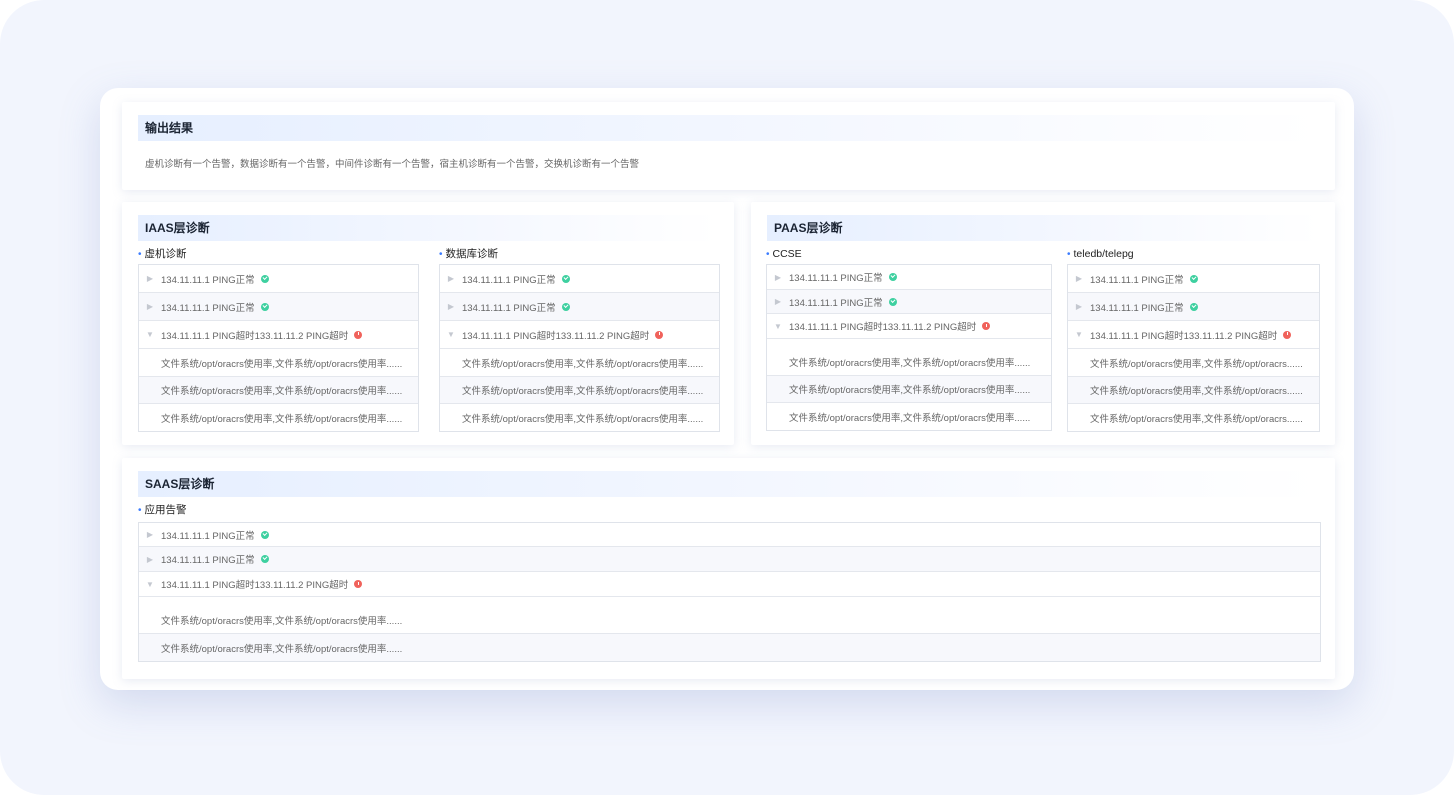 Image resolution: width=1454 pixels, height=795 pixels. Describe the element at coordinates (1103, 254) in the screenshot. I see `section-label-text: teledb/telepg` at that location.